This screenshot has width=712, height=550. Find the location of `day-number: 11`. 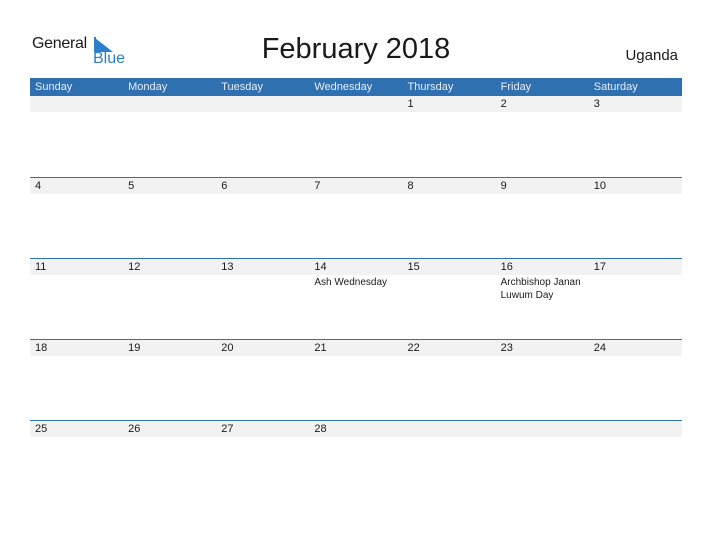

day-number: 11 is located at coordinates (41, 267).